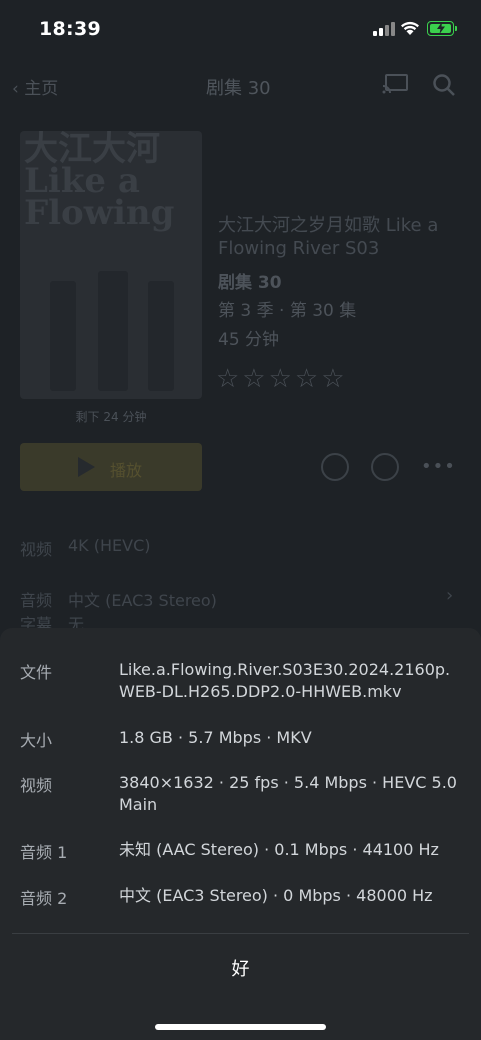  I want to click on status-time: 18:39, so click(70, 29).